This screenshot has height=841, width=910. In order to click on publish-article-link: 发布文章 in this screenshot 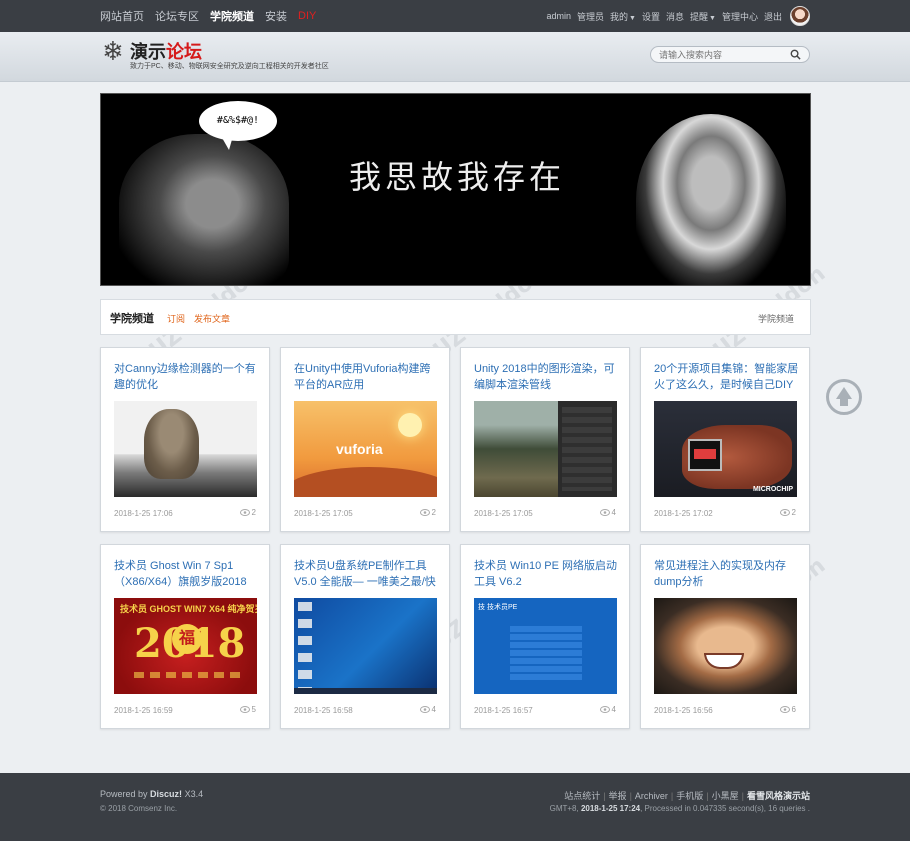, I will do `click(212, 318)`.